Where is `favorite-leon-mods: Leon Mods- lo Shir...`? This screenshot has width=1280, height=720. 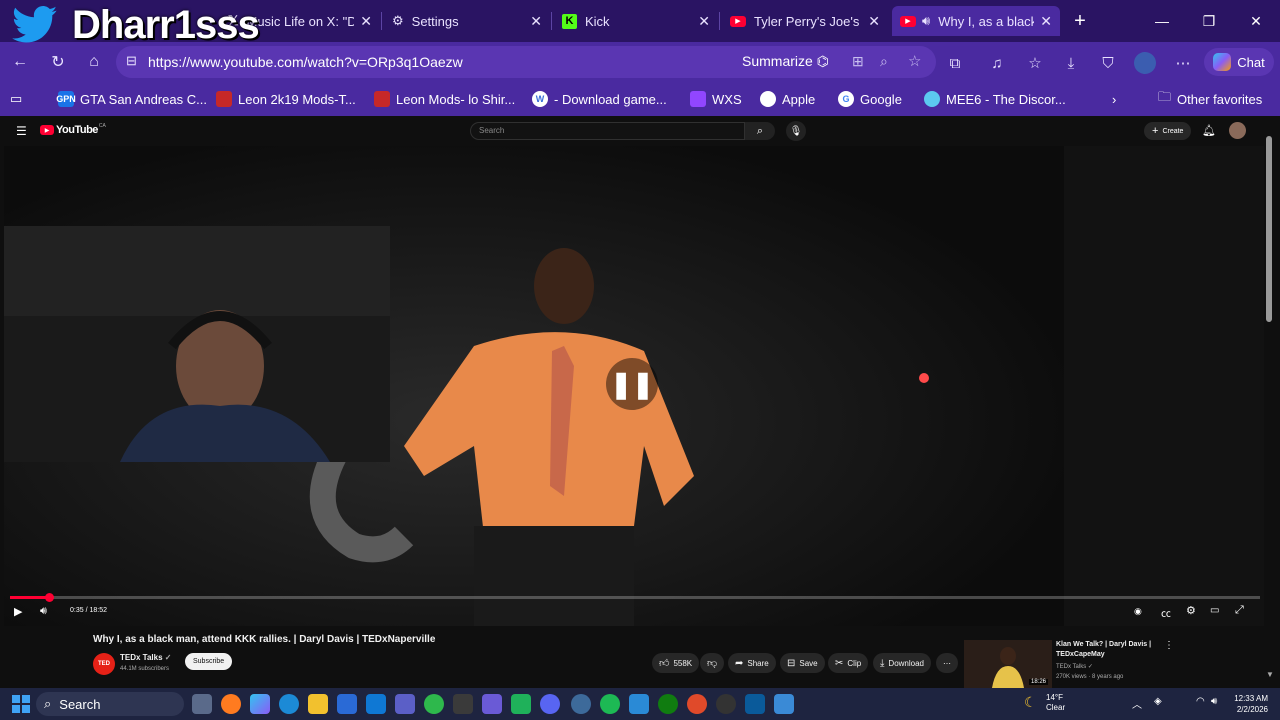 favorite-leon-mods: Leon Mods- lo Shir... is located at coordinates (444, 99).